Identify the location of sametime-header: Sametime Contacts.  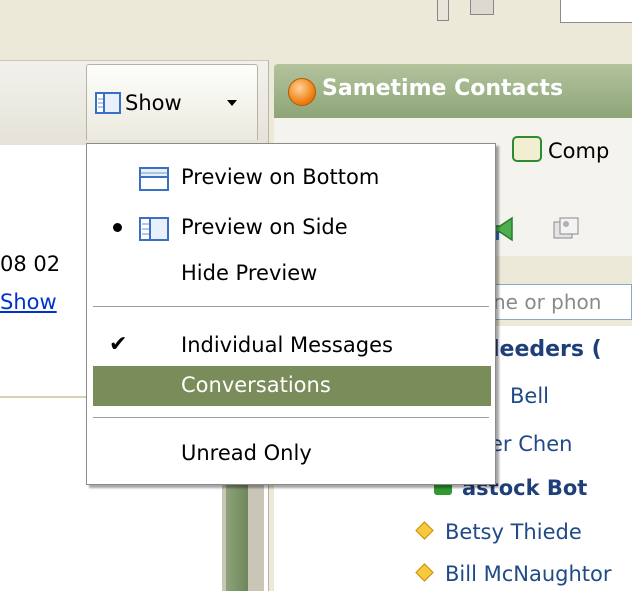
(453, 91).